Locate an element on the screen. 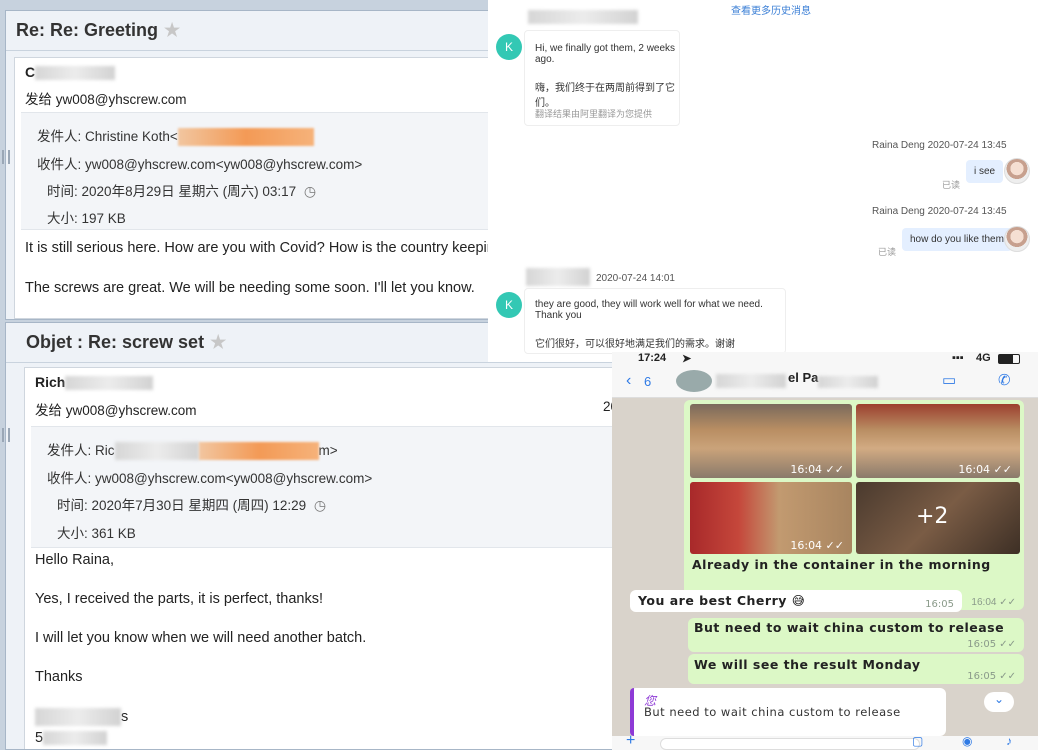  signature-line: s is located at coordinates (81, 717).